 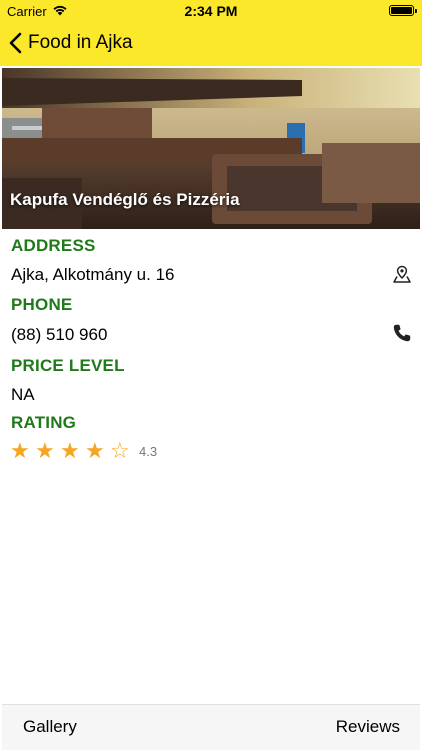 What do you see at coordinates (80, 42) in the screenshot?
I see `back-button-label: Food in Ajka` at bounding box center [80, 42].